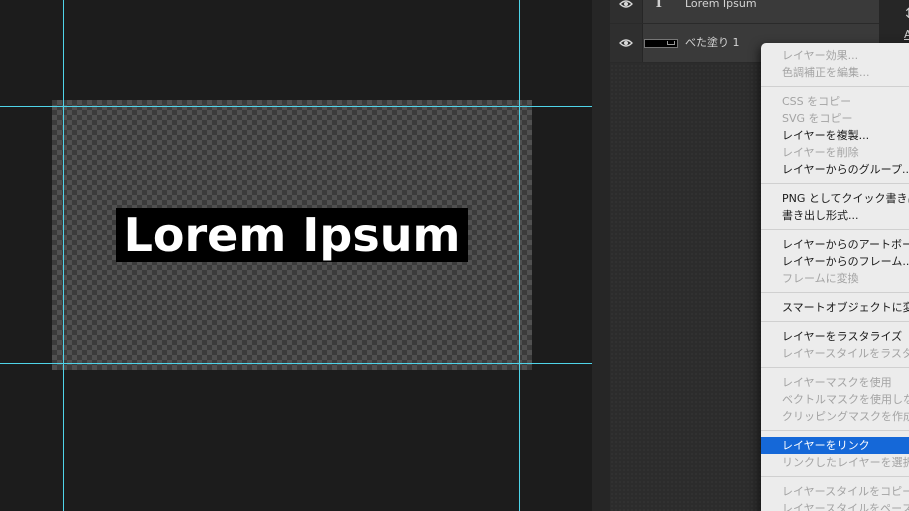 The image size is (909, 511). I want to click on menu-group: レイヤーをリンクリンクしたレイヤーを選択, so click(835, 453).